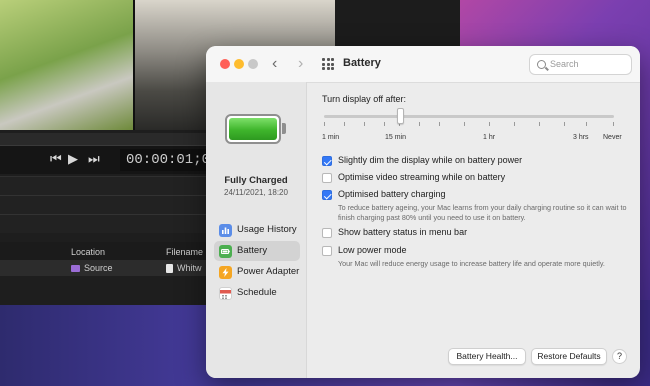  What do you see at coordinates (256, 192) in the screenshot?
I see `battery-status-date: 24/11/2021, 18:20` at bounding box center [256, 192].